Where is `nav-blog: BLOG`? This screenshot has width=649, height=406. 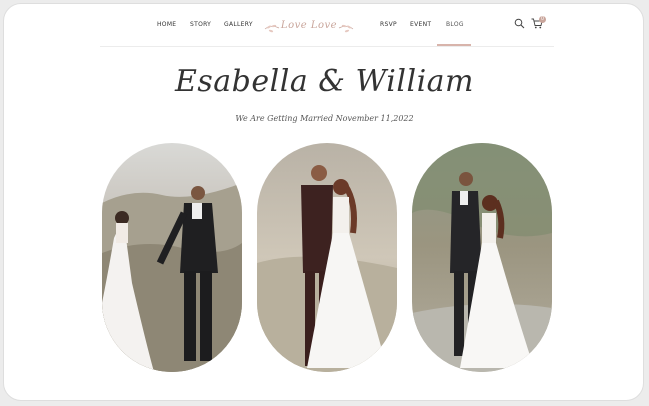 nav-blog: BLOG is located at coordinates (455, 24).